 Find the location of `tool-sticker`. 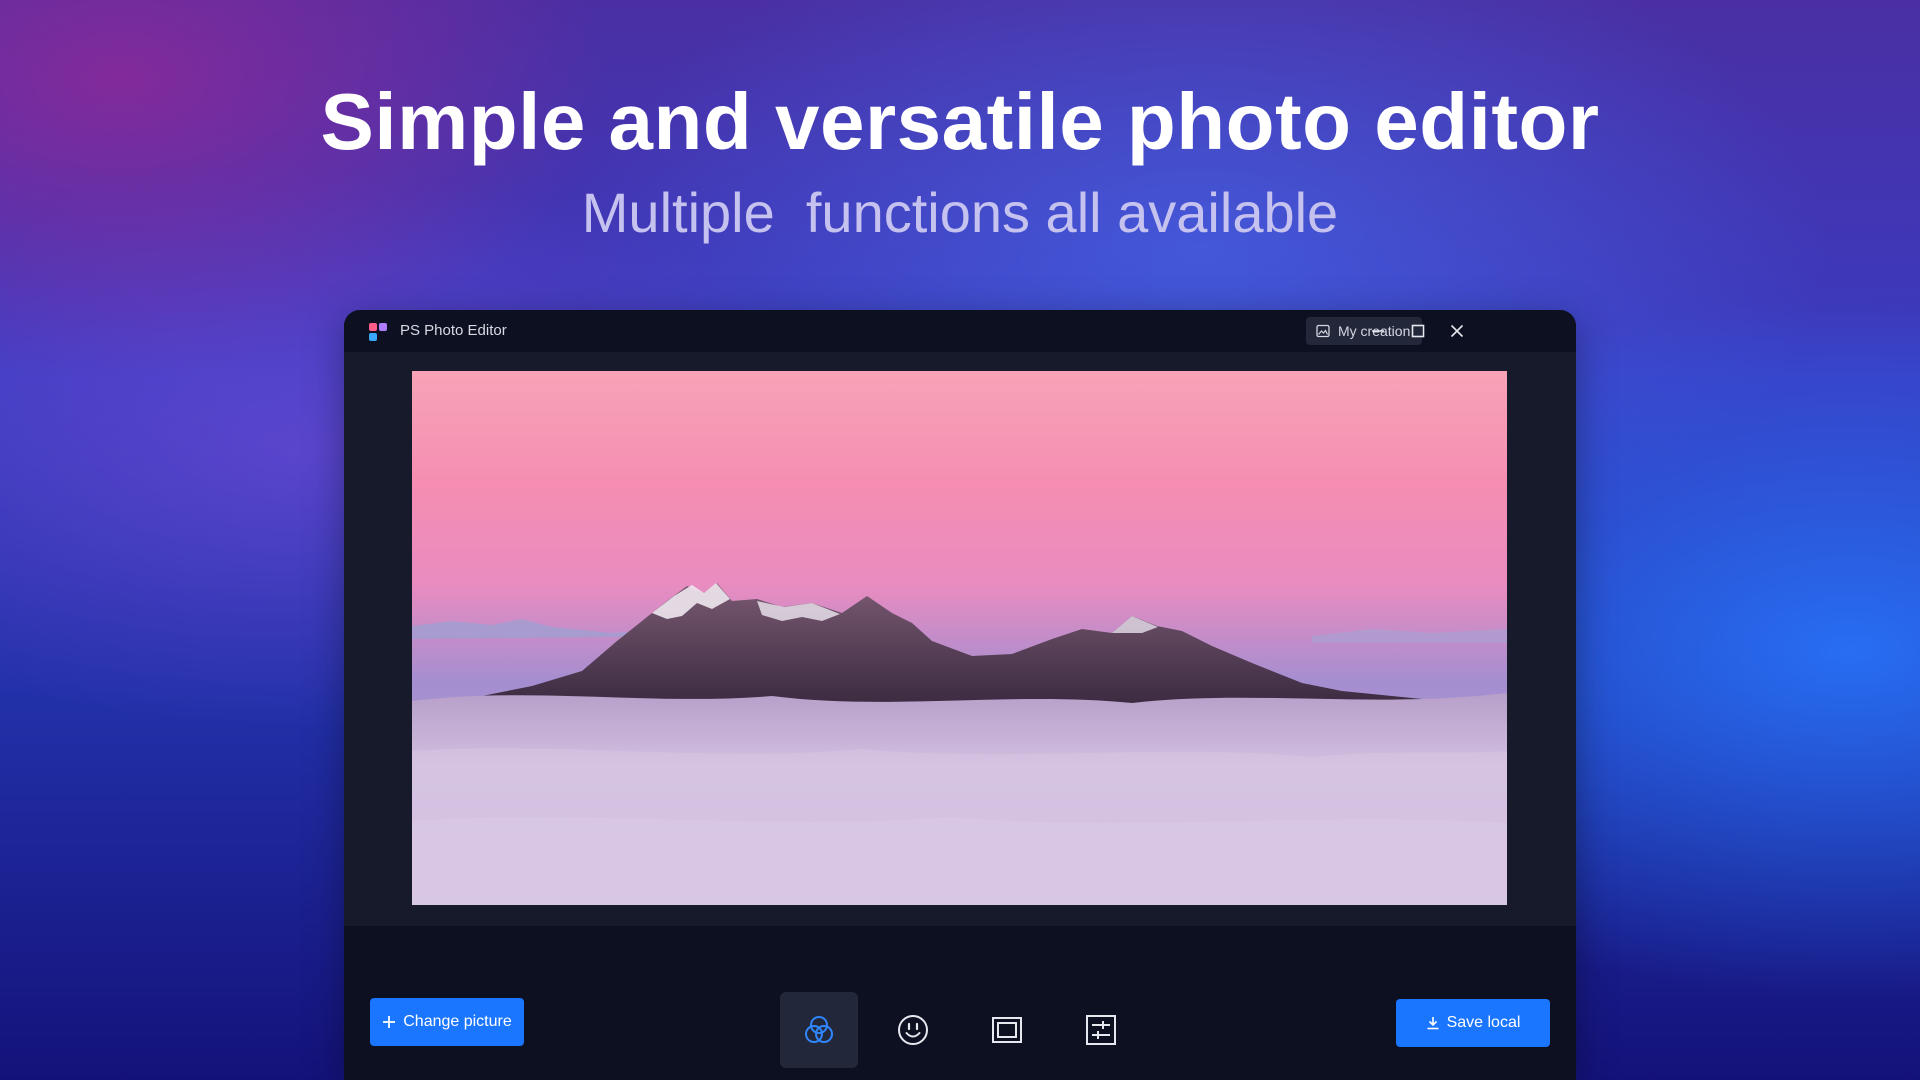

tool-sticker is located at coordinates (913, 1030).